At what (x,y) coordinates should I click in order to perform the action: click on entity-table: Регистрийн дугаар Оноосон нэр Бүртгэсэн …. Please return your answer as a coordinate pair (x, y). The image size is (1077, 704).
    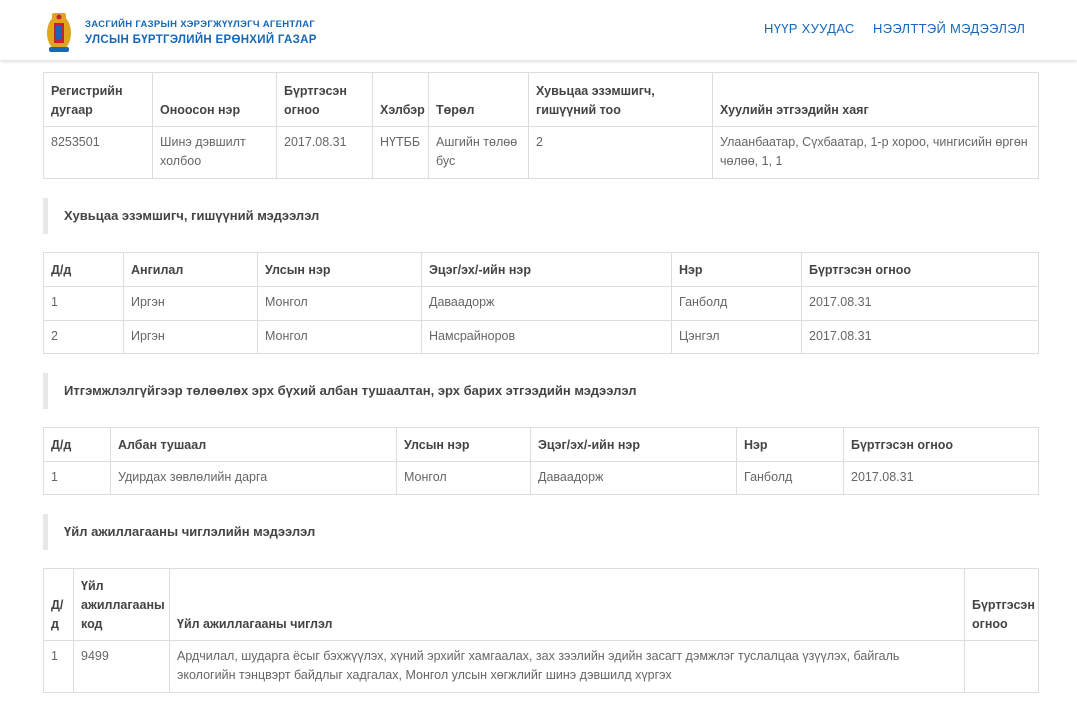
    Looking at the image, I should click on (541, 125).